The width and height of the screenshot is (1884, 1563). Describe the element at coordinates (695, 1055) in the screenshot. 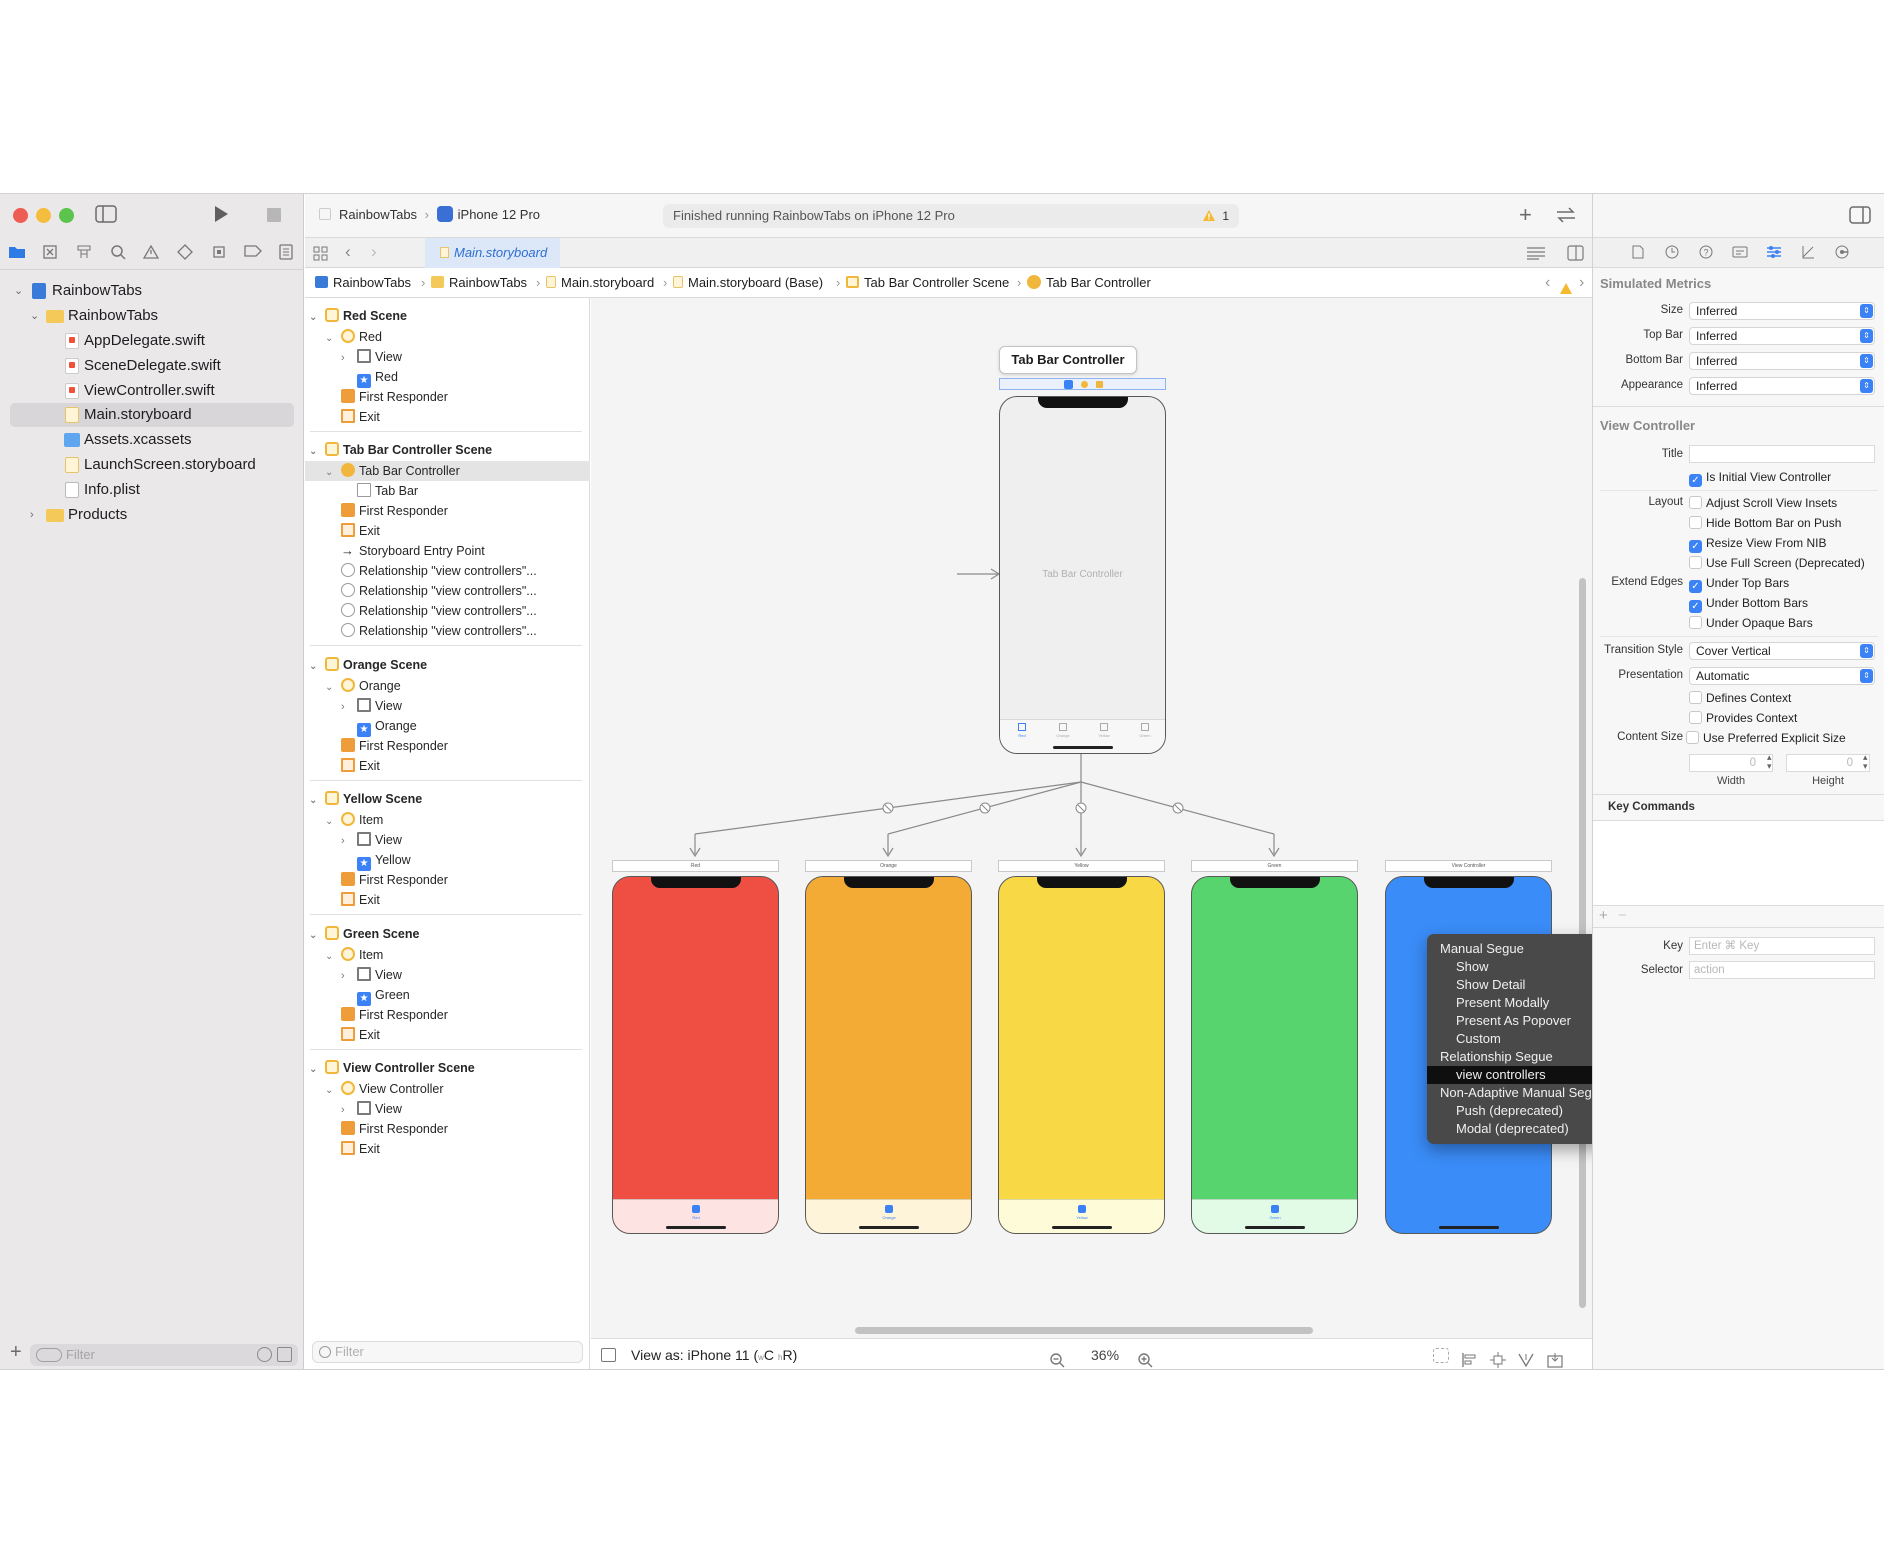

I see `red-scene-phone: Red` at that location.